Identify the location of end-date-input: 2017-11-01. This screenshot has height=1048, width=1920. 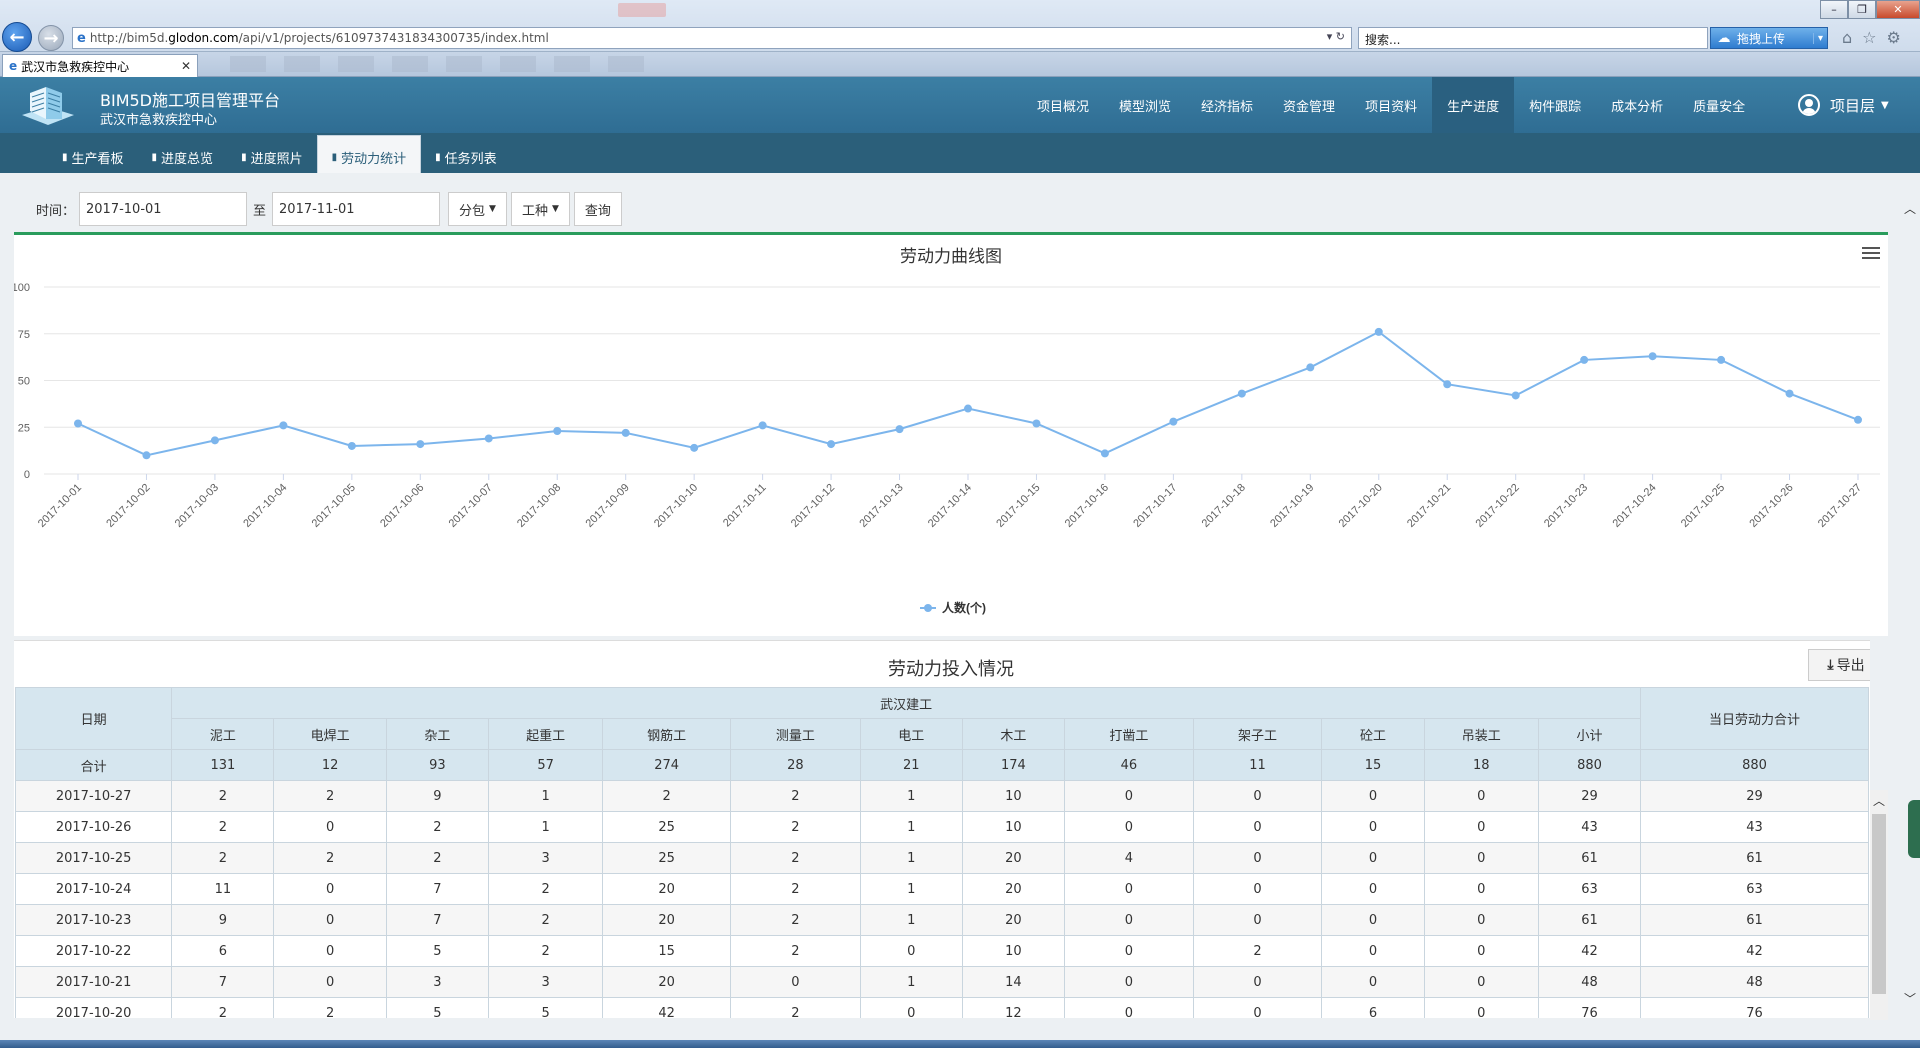
(356, 209).